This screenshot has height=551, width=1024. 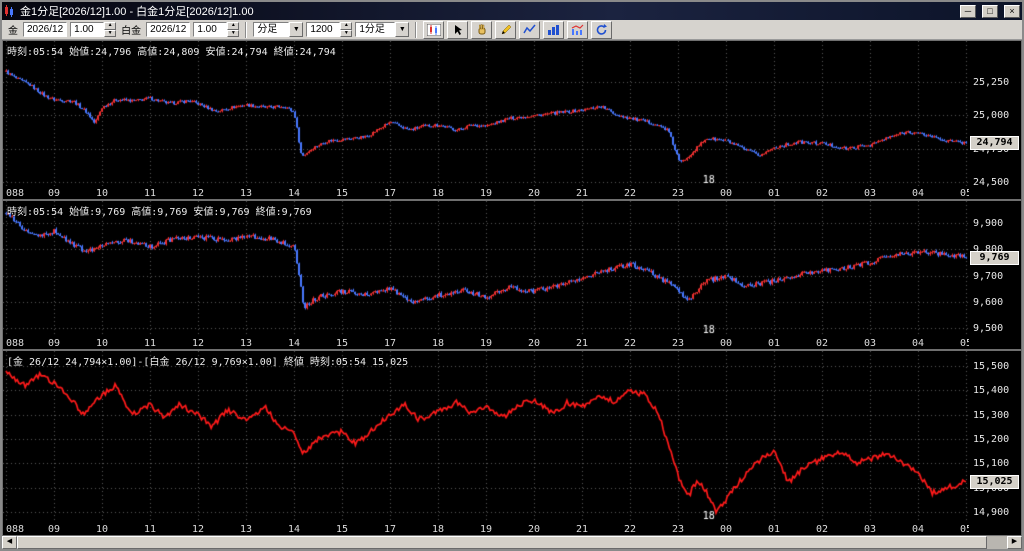 I want to click on price-axis-label: 9,500, so click(x=988, y=329).